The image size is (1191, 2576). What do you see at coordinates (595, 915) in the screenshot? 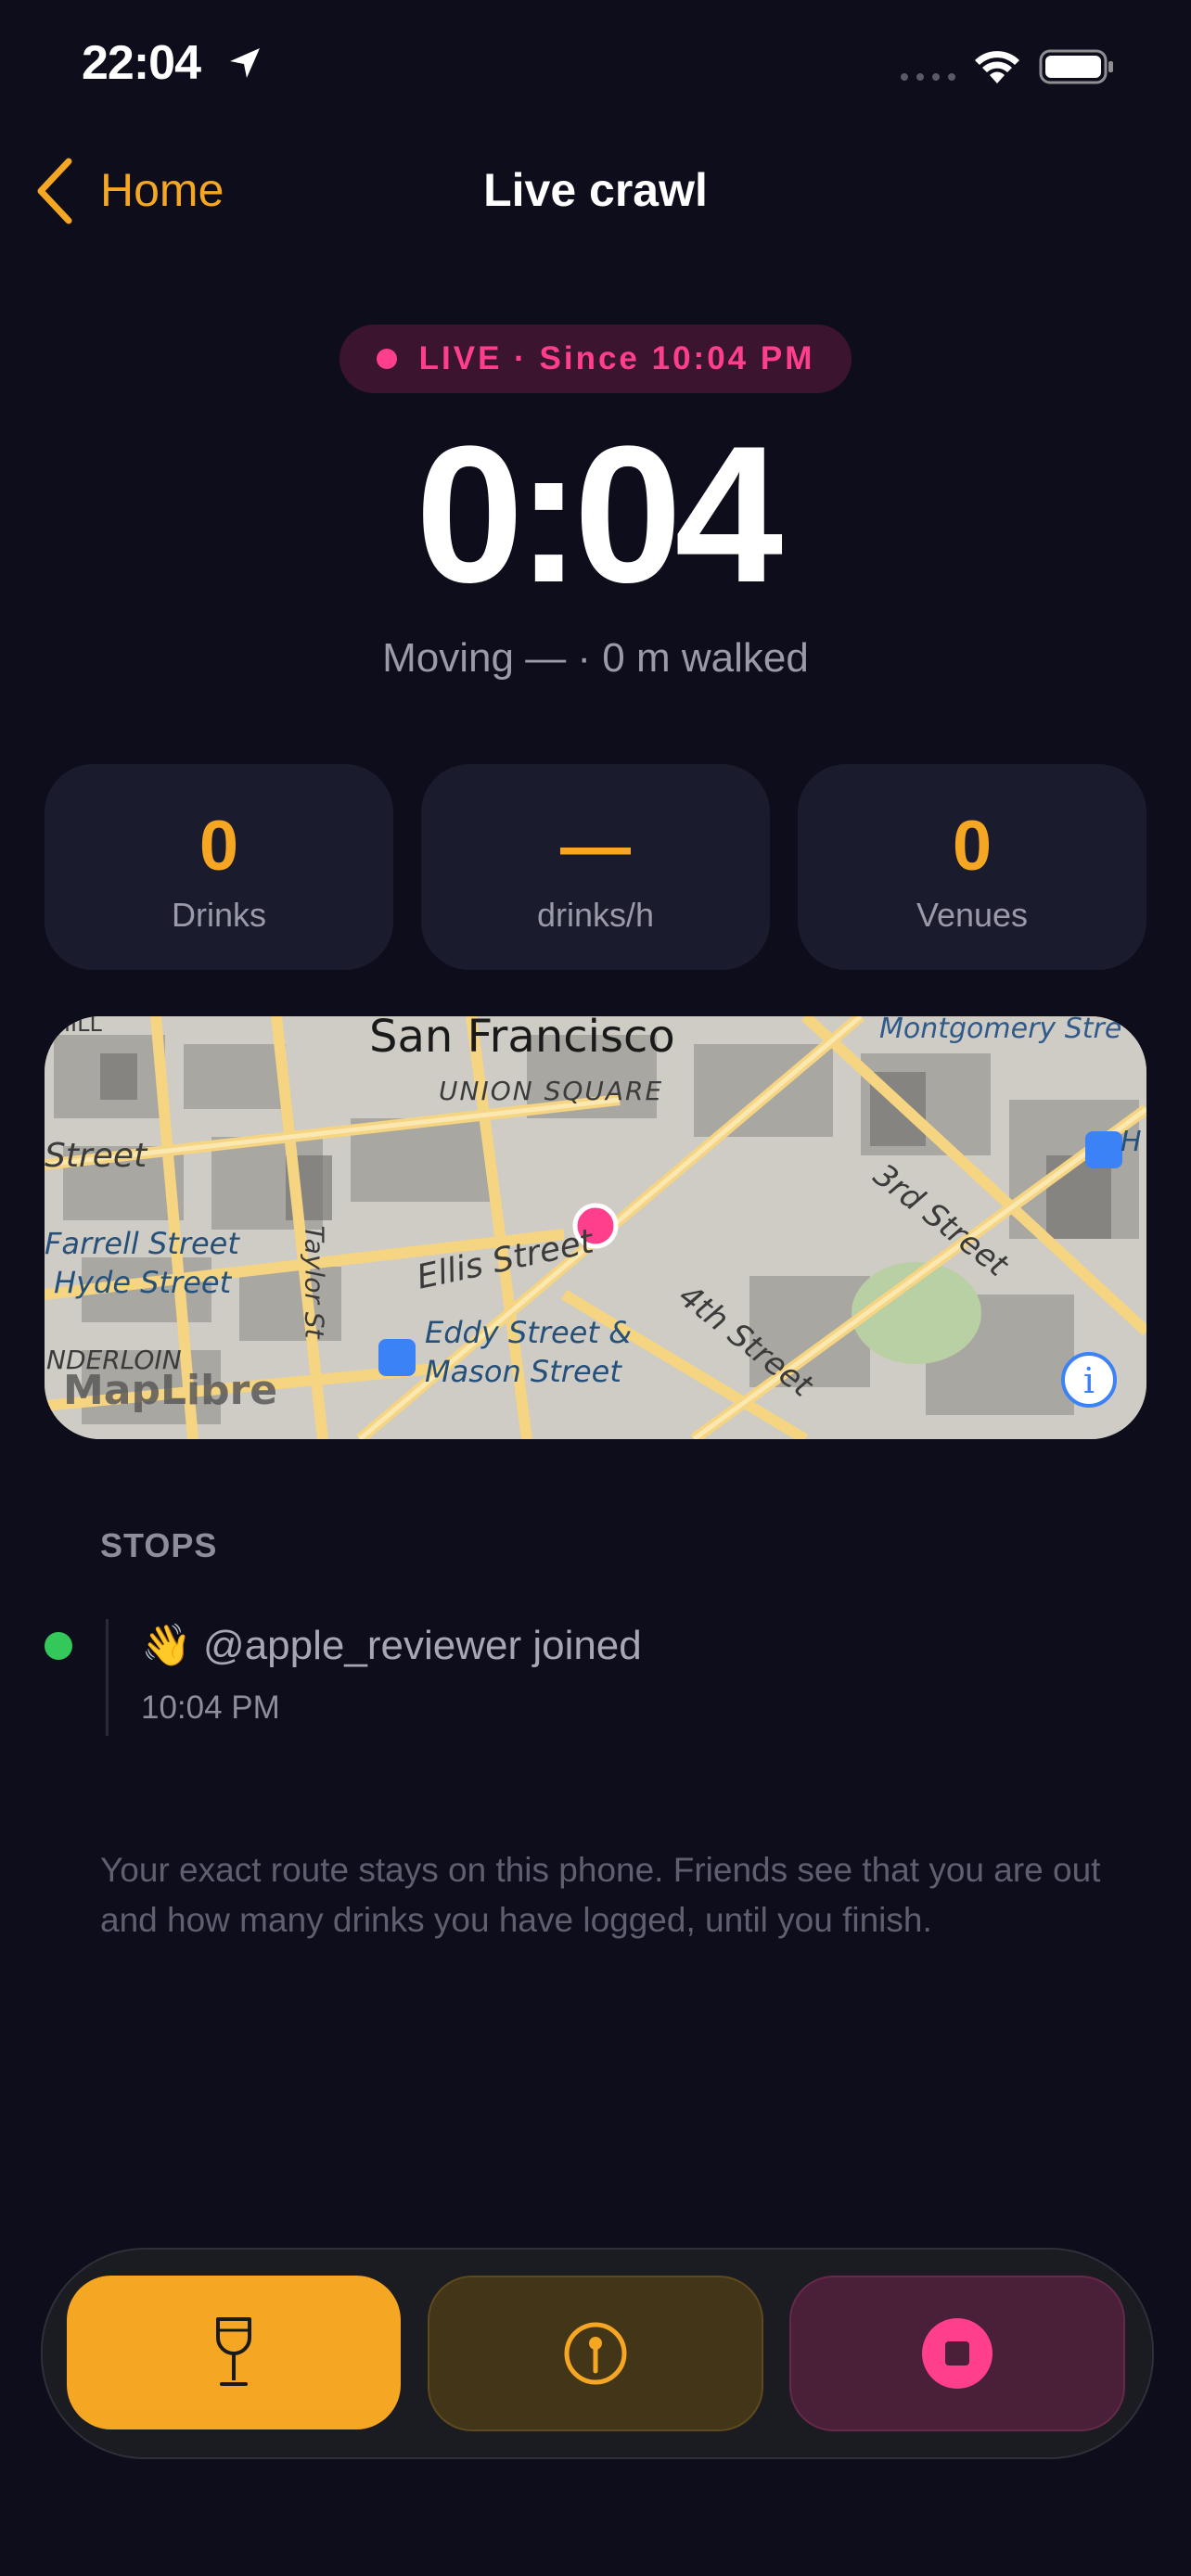
I see `stat-label: drinks/h` at bounding box center [595, 915].